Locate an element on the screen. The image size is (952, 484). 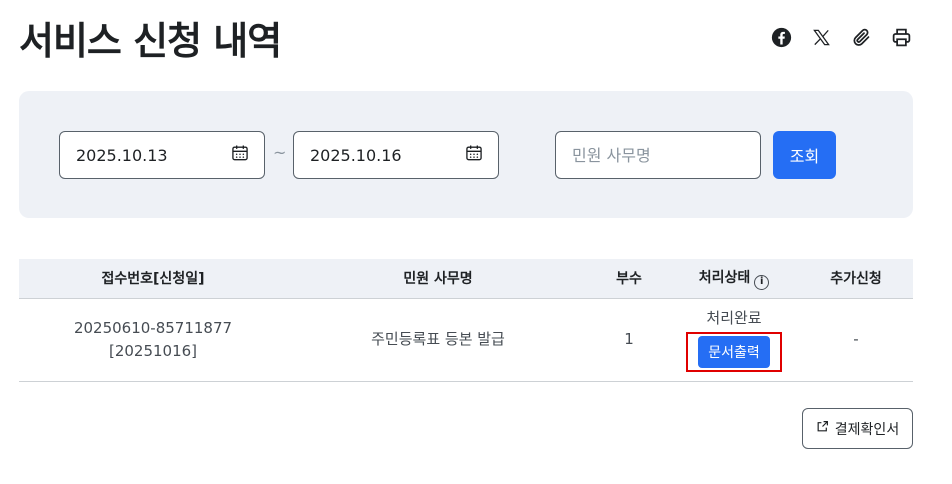
receipt-cell: 20250610-85711877 [20251016] is located at coordinates (153, 340).